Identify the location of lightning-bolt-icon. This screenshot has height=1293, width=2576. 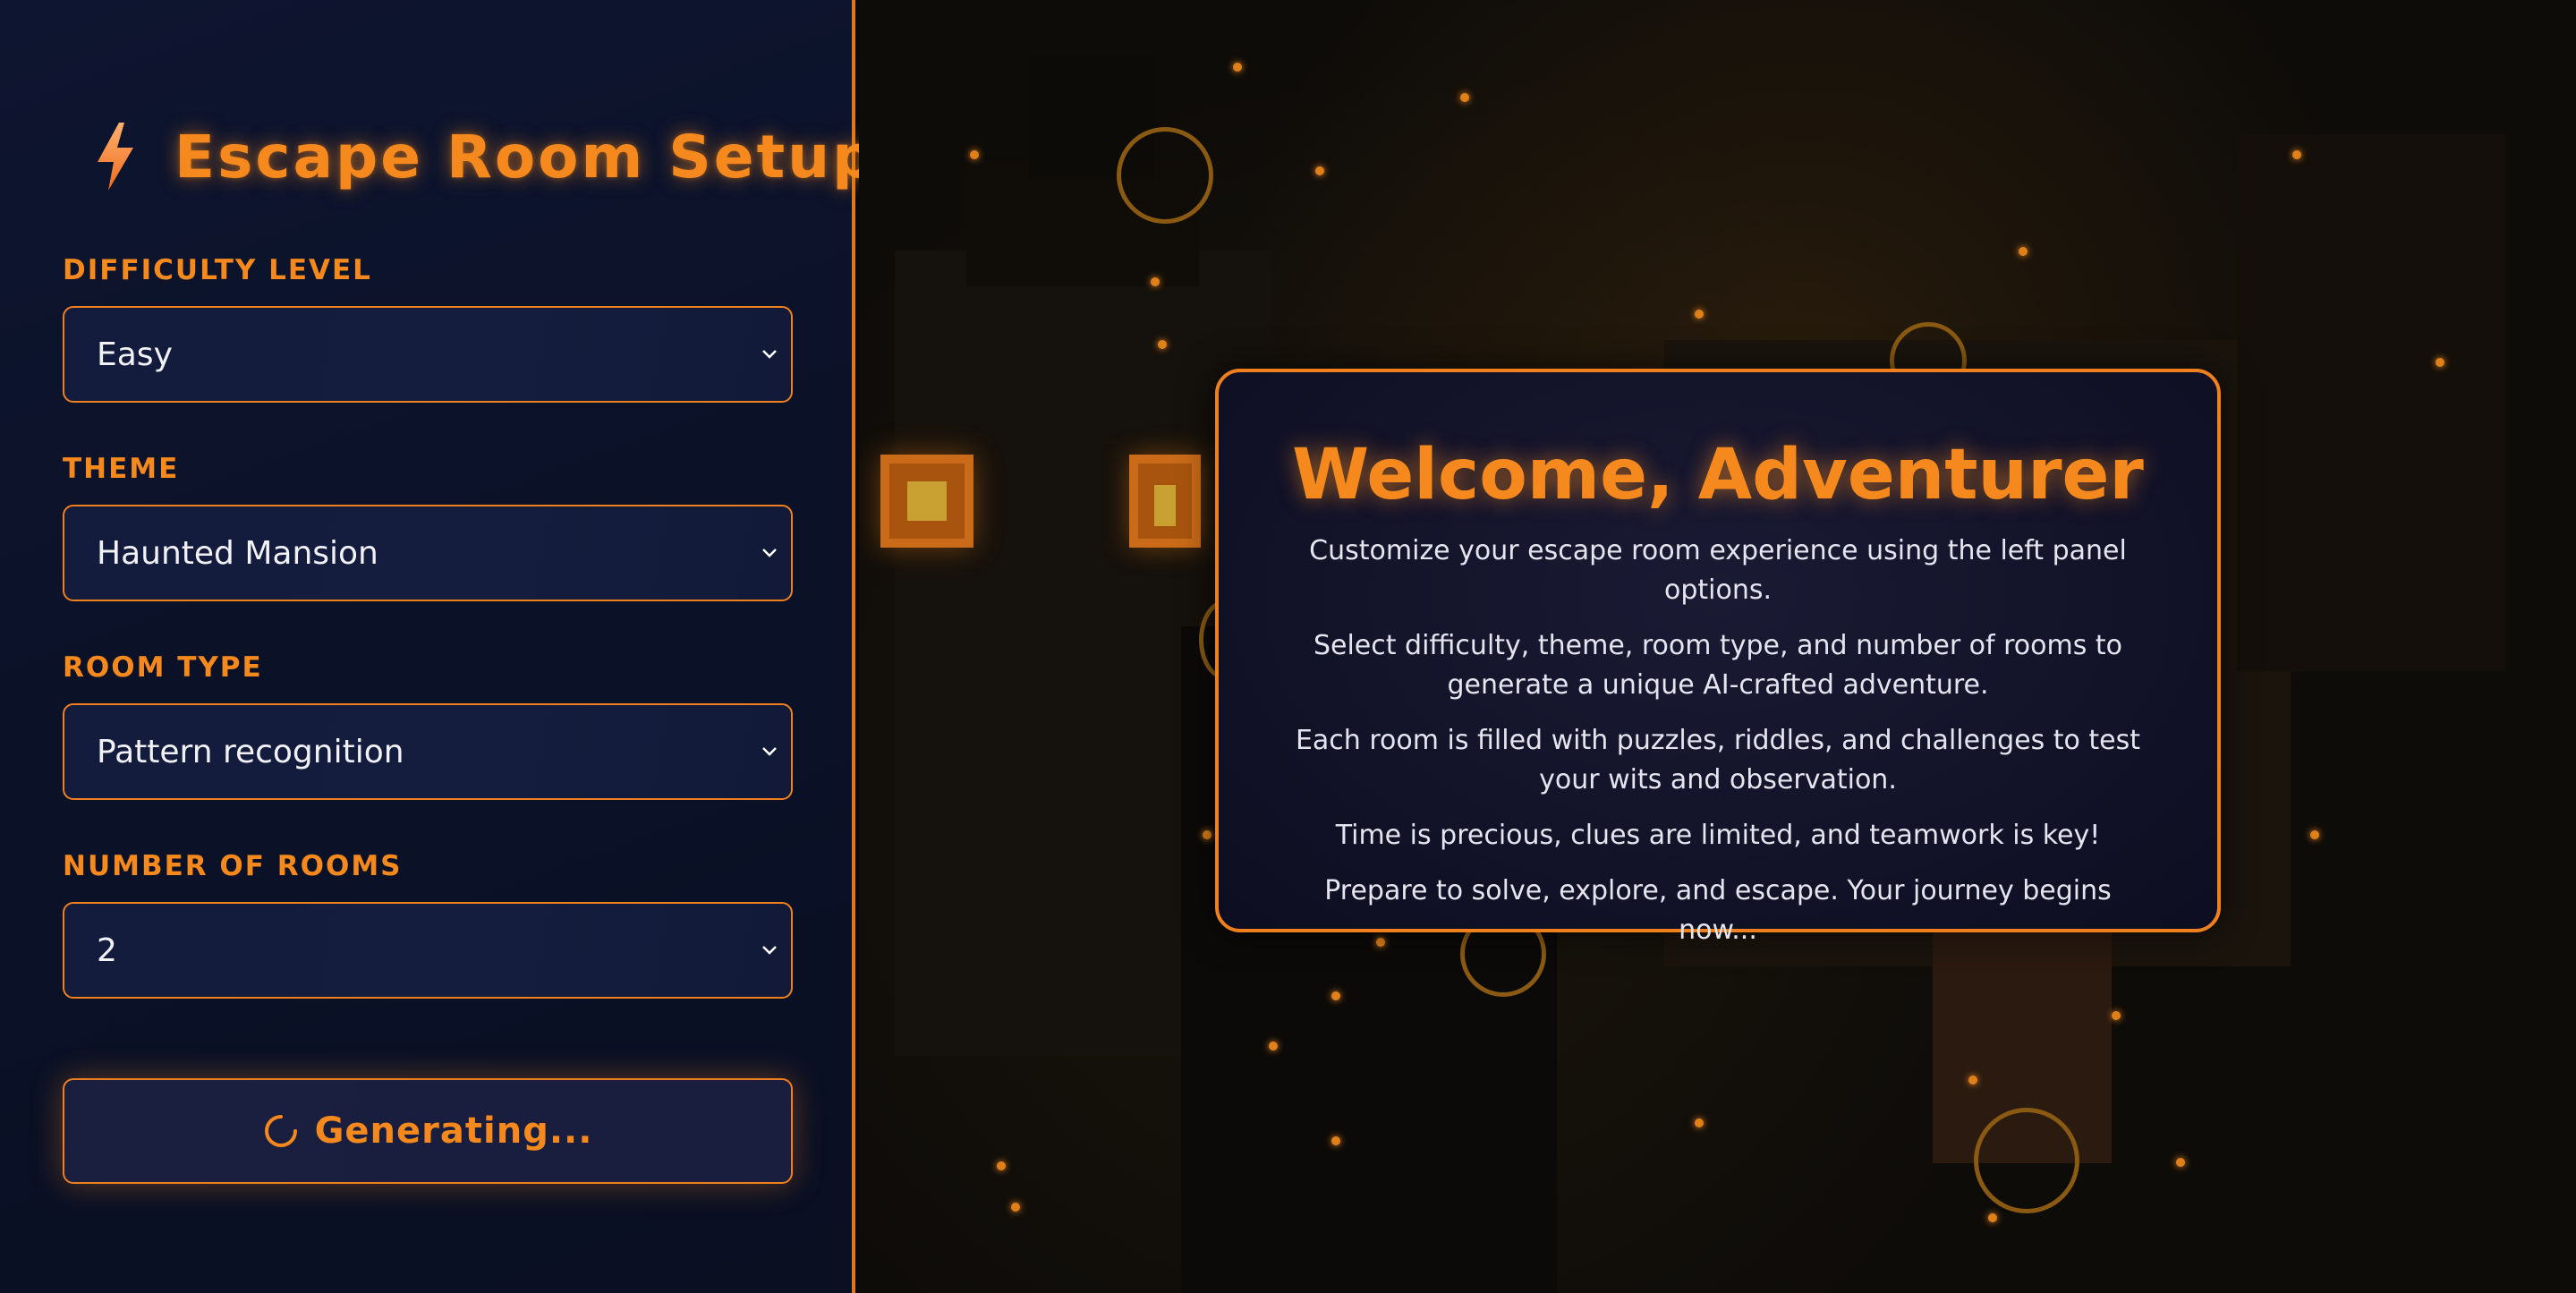
(116, 157).